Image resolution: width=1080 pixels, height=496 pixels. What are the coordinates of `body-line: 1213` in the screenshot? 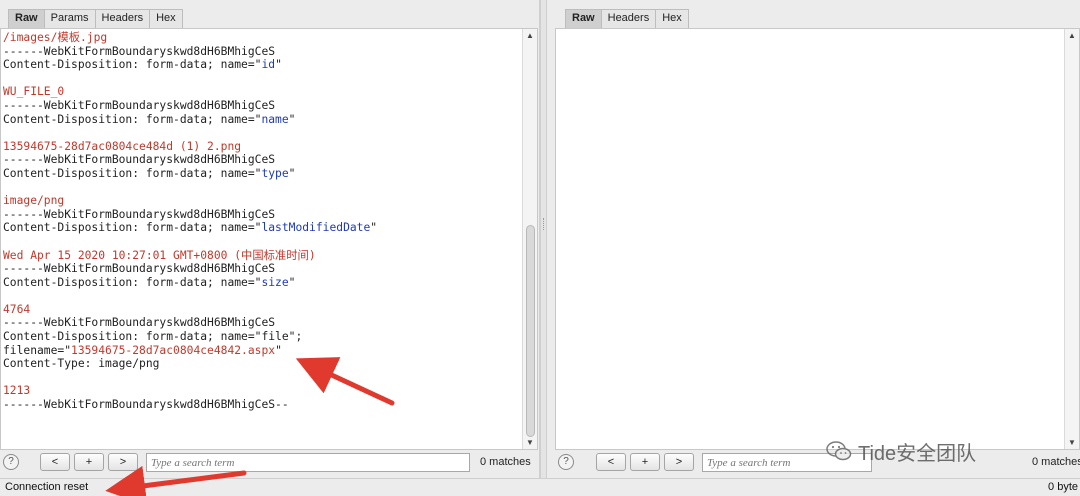 It's located at (263, 391).